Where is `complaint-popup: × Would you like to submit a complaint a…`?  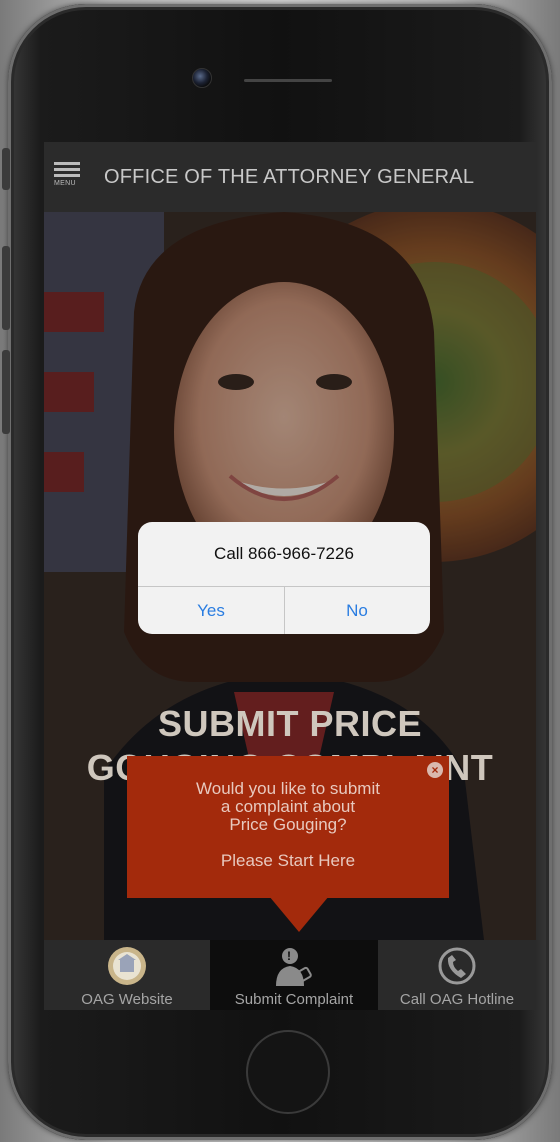 complaint-popup: × Would you like to submit a complaint a… is located at coordinates (288, 827).